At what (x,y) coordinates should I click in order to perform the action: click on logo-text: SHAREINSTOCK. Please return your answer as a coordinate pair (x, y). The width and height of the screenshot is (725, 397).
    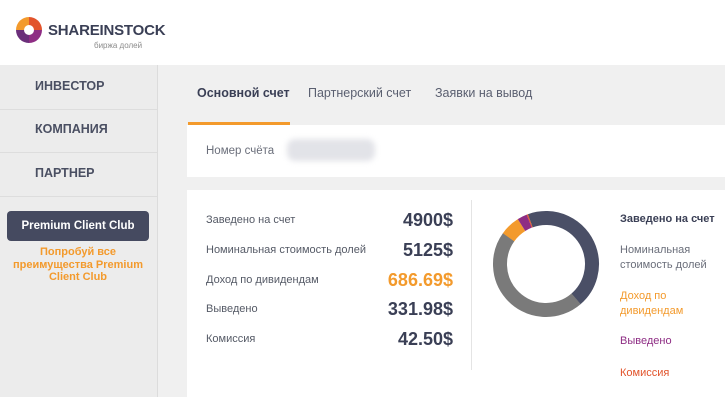
    Looking at the image, I should click on (107, 30).